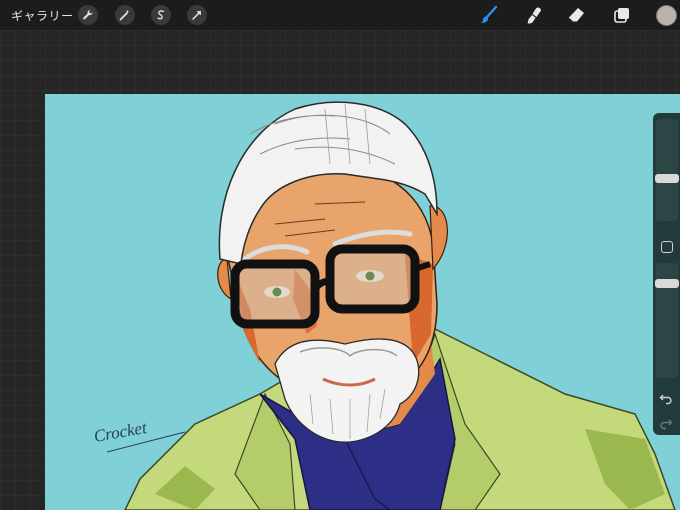 The height and width of the screenshot is (510, 680). I want to click on transform-tool, so click(197, 15).